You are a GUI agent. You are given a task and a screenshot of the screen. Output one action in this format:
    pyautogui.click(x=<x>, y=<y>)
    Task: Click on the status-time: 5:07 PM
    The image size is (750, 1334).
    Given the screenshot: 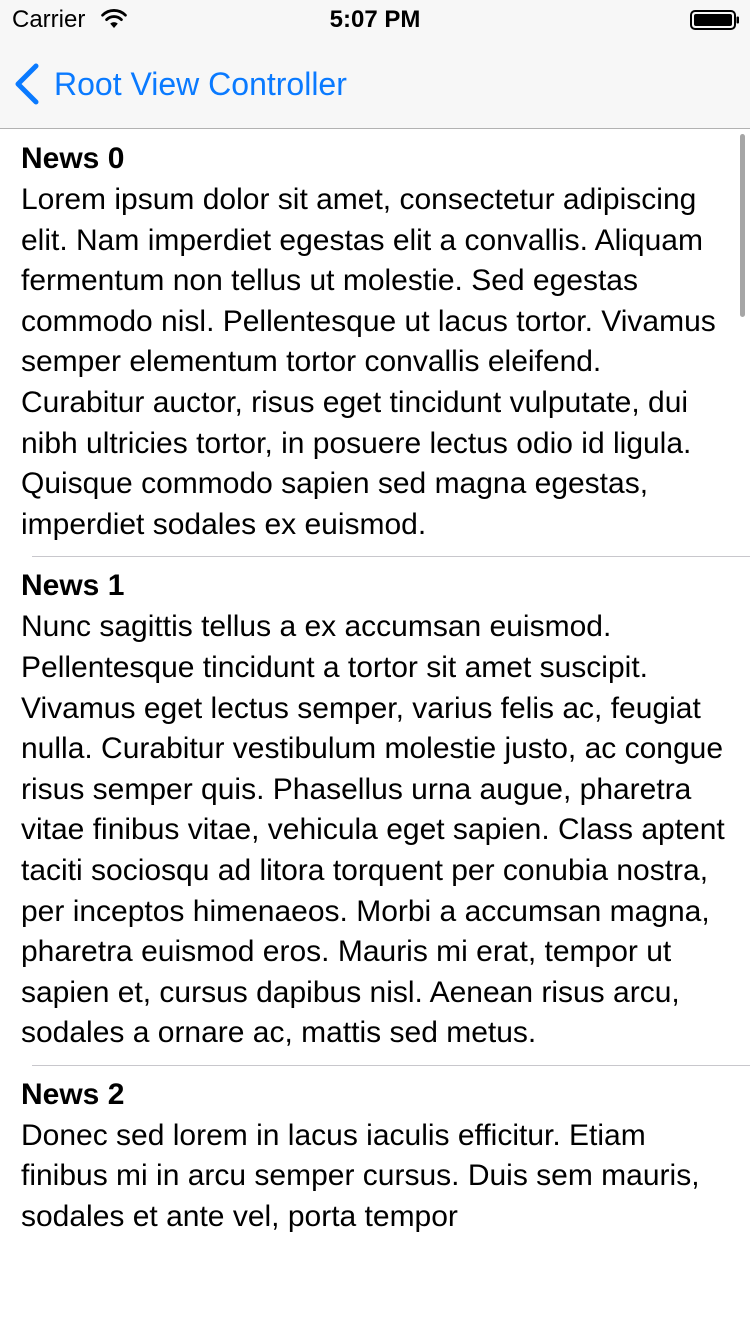 What is the action you would take?
    pyautogui.click(x=375, y=19)
    